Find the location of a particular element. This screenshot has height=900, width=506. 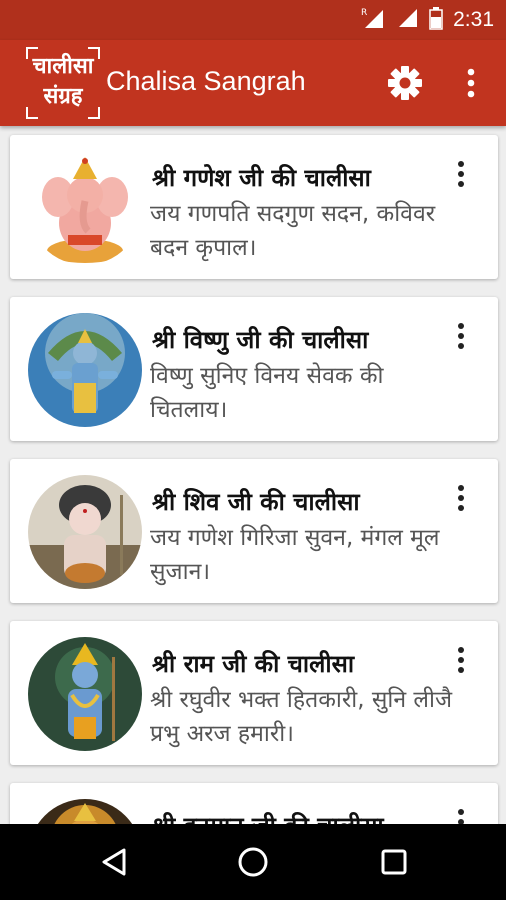

chalisa-title: श्री गणेश जी की चालीसा is located at coordinates (261, 178).